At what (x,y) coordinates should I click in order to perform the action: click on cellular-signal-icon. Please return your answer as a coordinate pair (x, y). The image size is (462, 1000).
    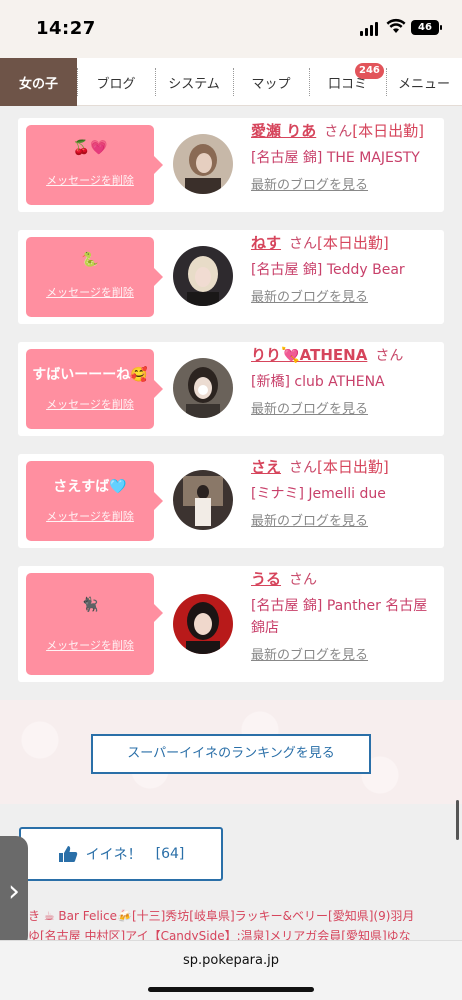
    Looking at the image, I should click on (369, 29).